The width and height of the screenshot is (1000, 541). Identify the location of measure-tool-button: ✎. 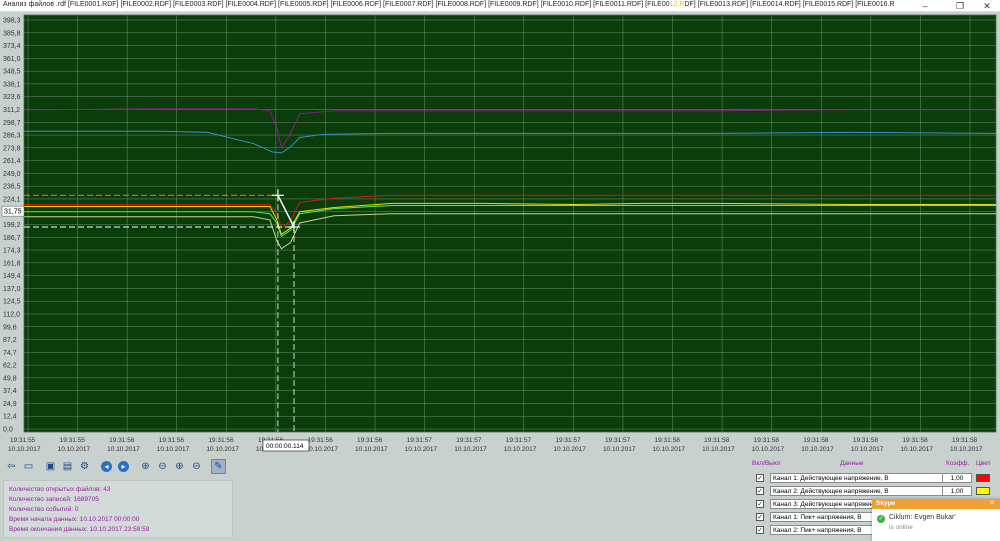
(218, 466).